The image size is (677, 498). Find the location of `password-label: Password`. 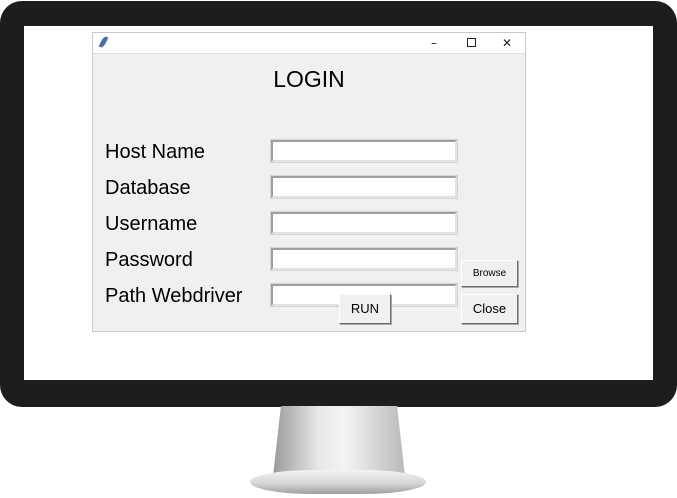

password-label: Password is located at coordinates (149, 260).